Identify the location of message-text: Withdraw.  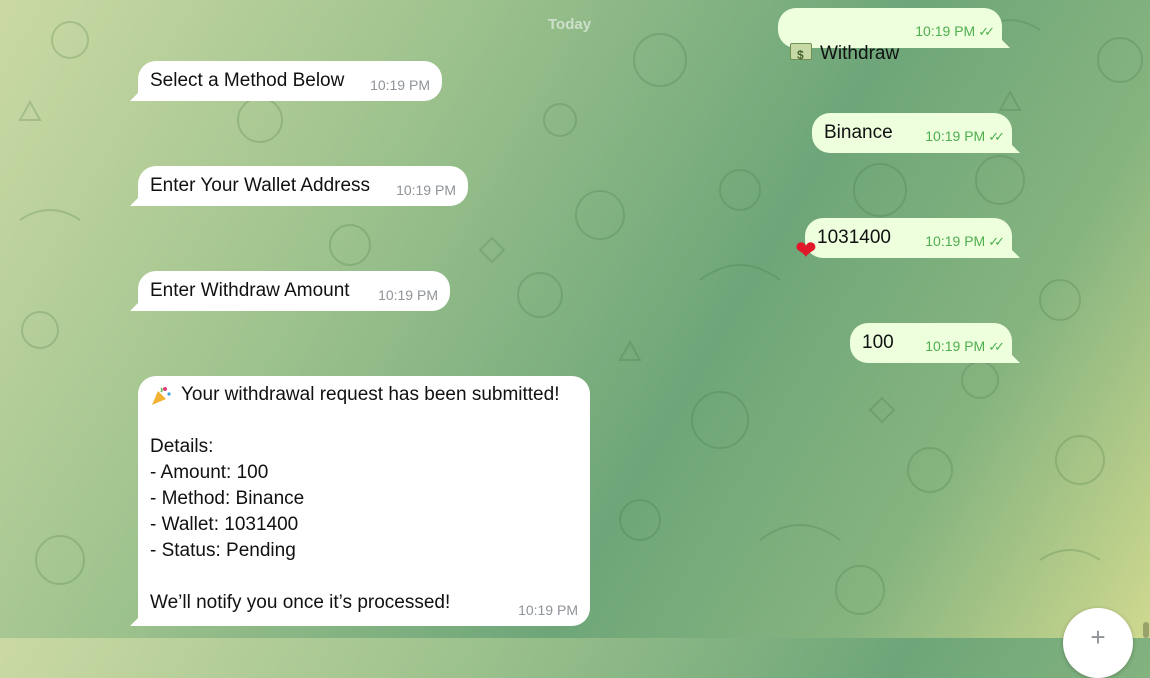
(860, 53).